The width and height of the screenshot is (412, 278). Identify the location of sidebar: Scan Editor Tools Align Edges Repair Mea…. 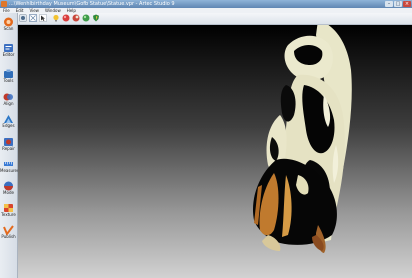
(10, 145).